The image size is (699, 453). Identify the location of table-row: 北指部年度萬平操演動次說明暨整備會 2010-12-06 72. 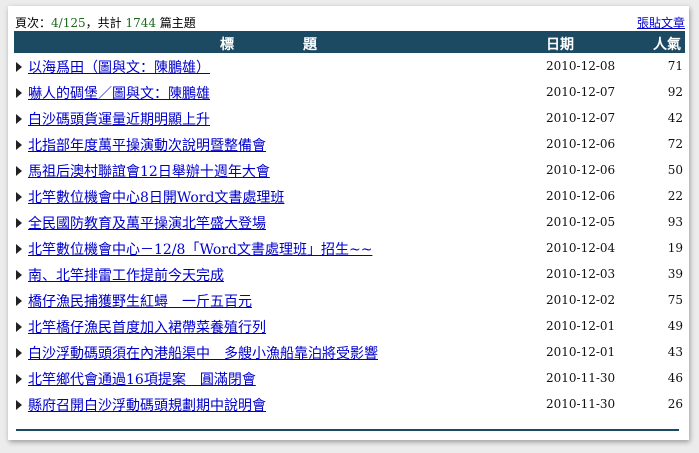
(349, 144).